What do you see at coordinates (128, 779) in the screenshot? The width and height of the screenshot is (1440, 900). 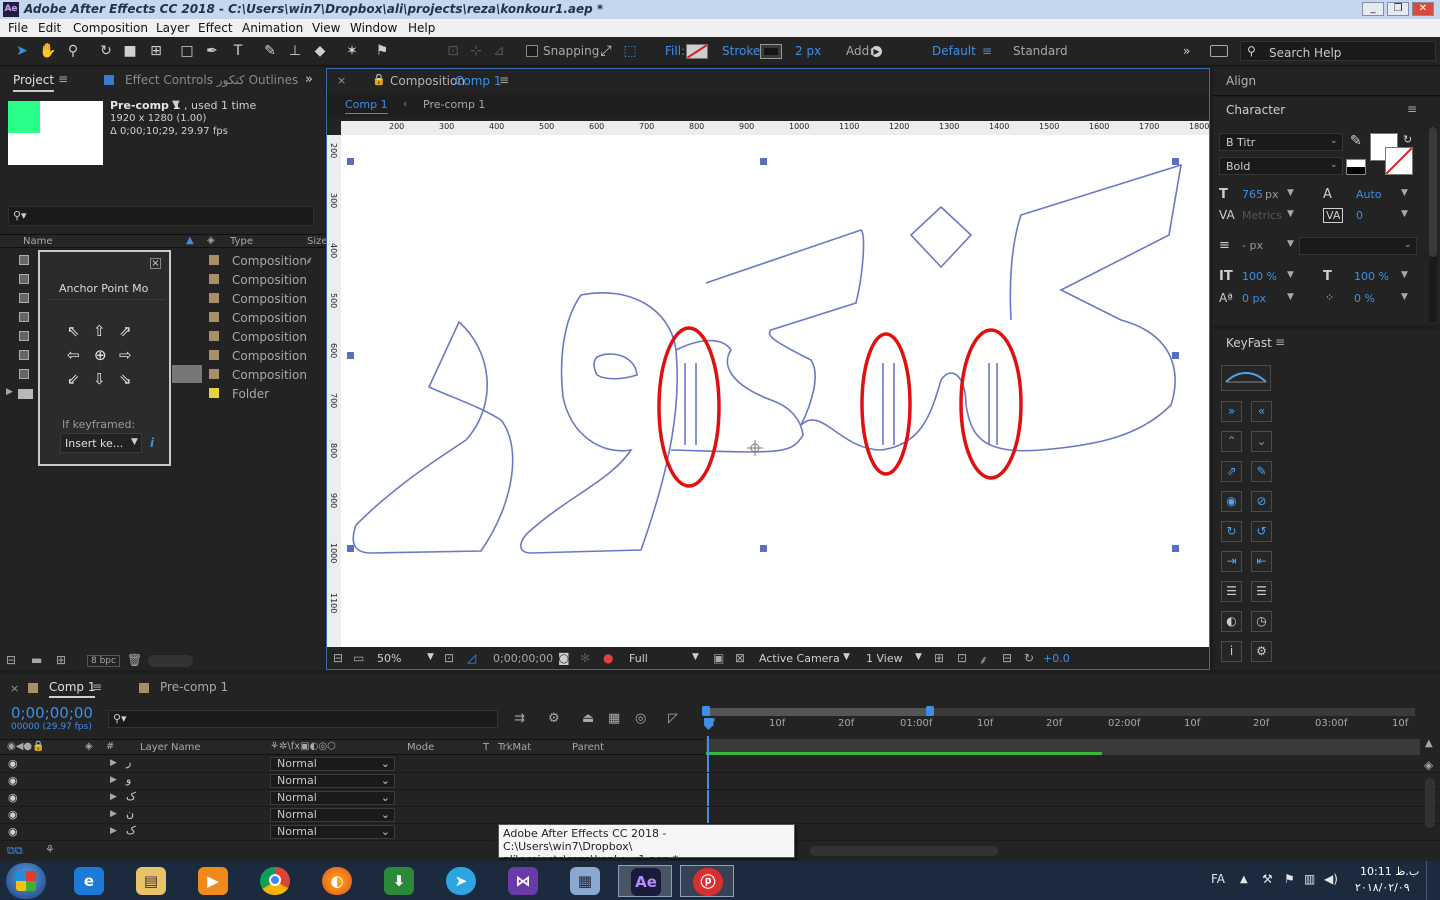 I see `layer-name: و` at bounding box center [128, 779].